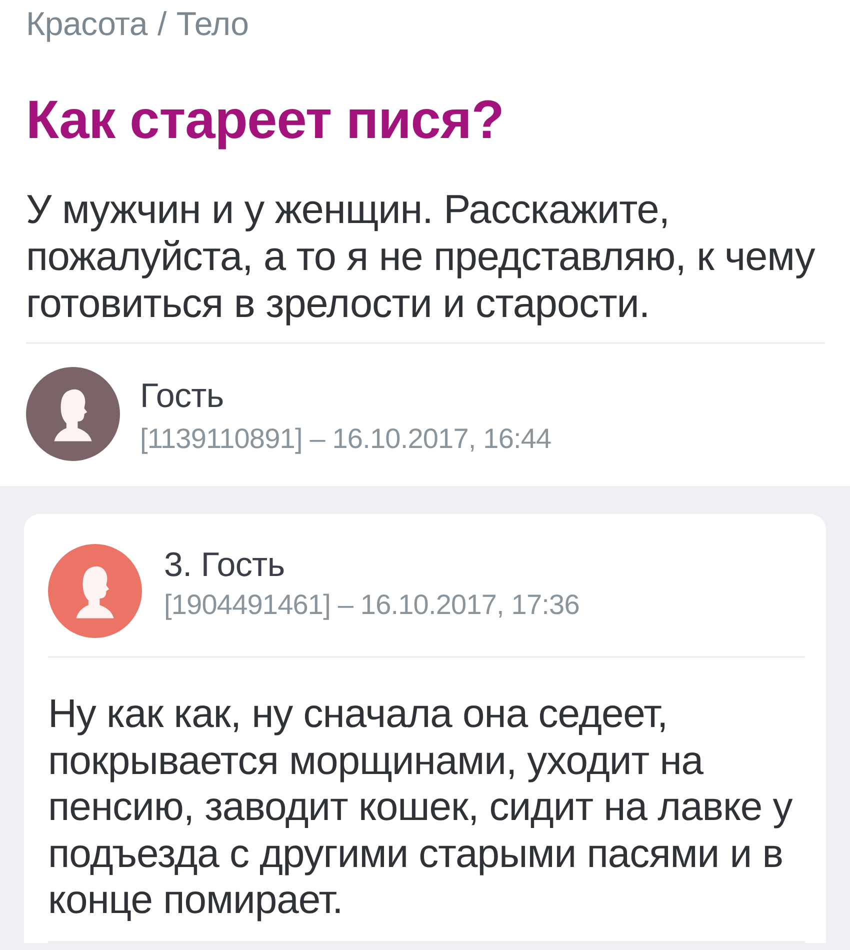  Describe the element at coordinates (372, 605) in the screenshot. I see `post-meta: [1904491461] – 16.10.2017, 17:36` at that location.